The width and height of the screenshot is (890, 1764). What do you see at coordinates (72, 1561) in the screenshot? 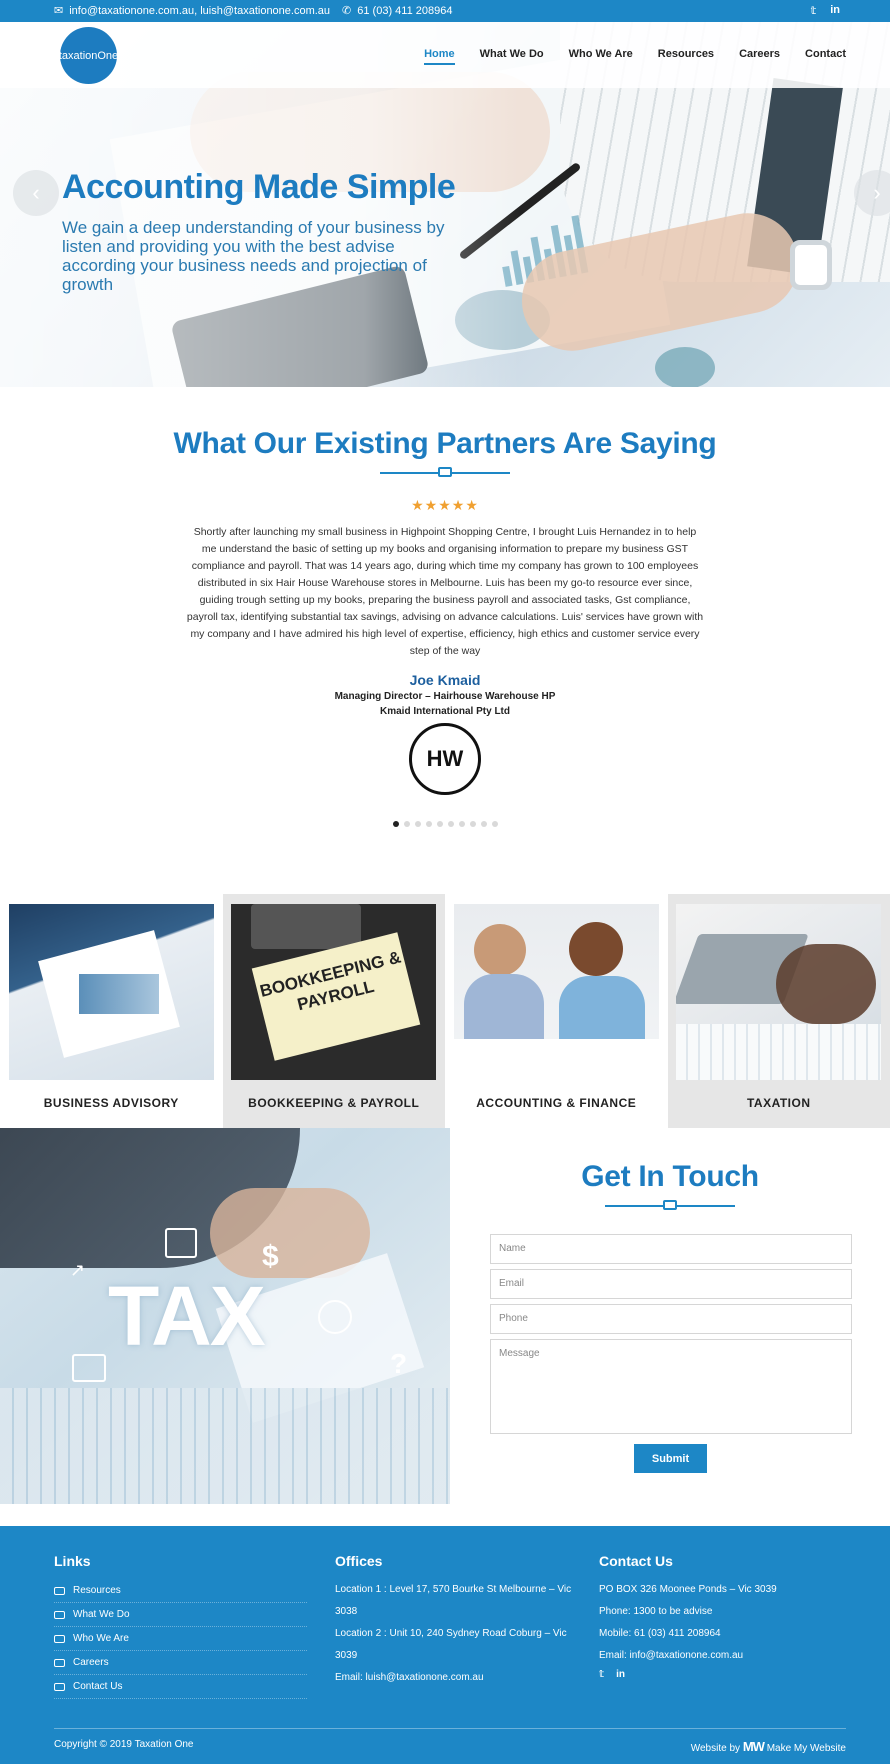
I see `footer-links-title: Links` at bounding box center [72, 1561].